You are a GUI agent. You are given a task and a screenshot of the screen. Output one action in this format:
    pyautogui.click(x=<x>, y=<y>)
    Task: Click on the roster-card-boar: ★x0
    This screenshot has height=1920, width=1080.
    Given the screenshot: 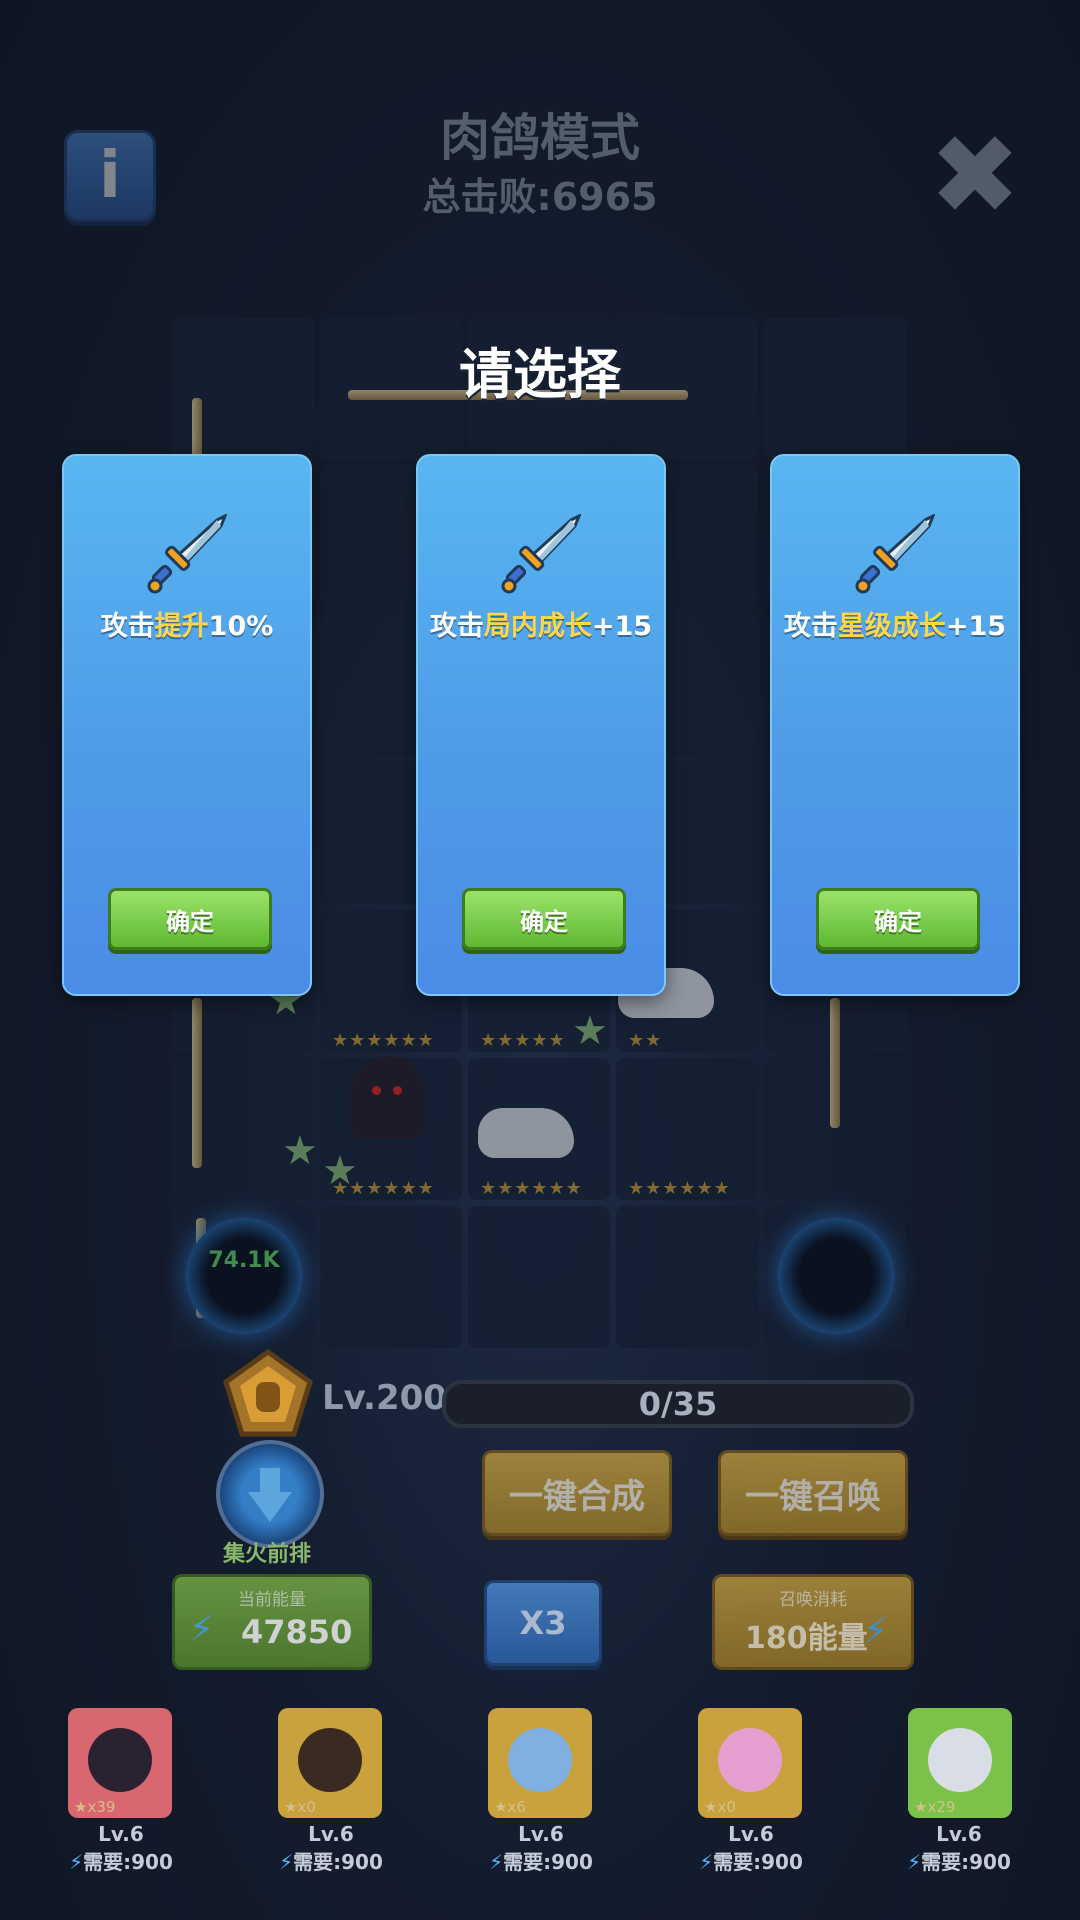 What is the action you would take?
    pyautogui.click(x=330, y=1763)
    